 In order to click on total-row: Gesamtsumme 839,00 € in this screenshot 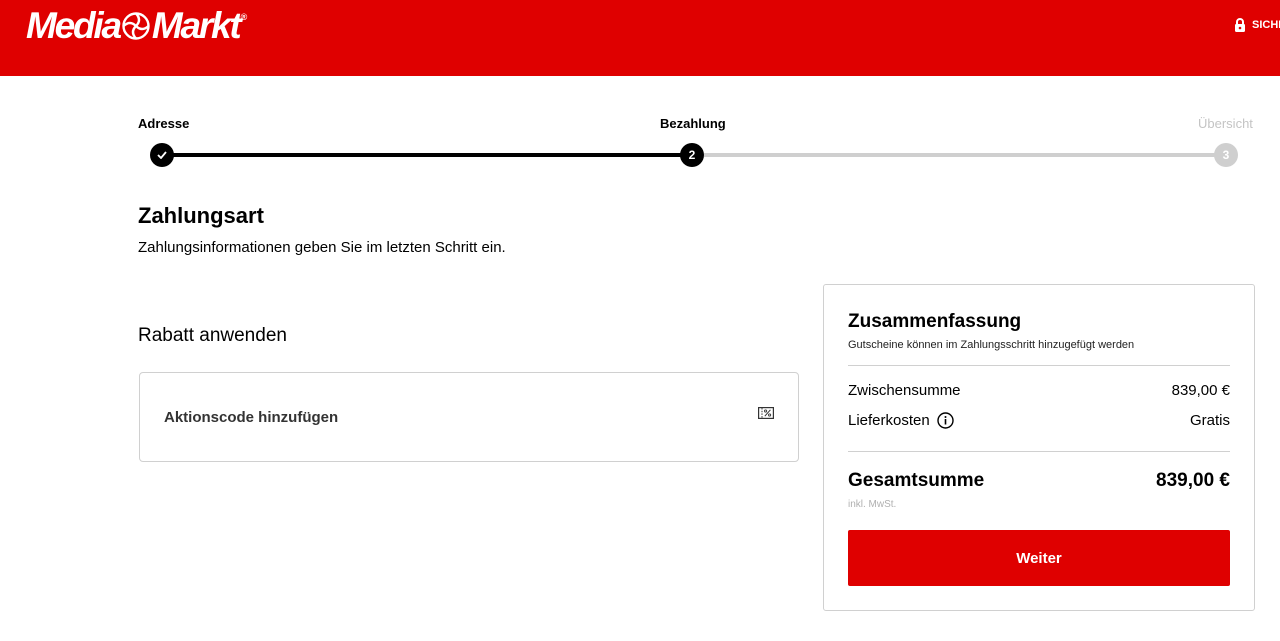, I will do `click(1039, 481)`.